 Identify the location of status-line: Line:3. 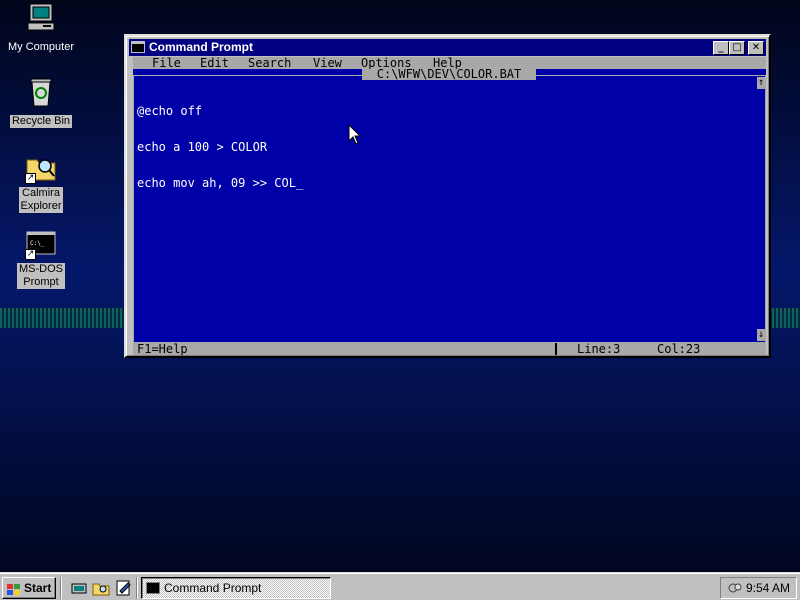
(599, 349).